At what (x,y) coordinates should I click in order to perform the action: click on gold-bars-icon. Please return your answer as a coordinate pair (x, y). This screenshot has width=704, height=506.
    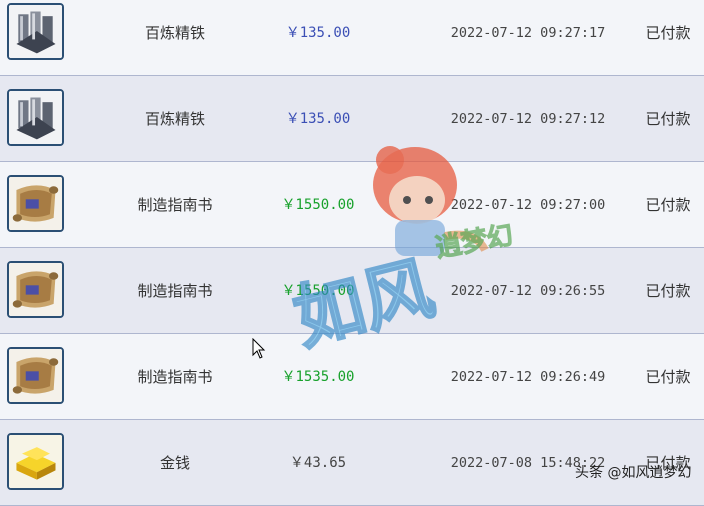
    Looking at the image, I should click on (35, 461).